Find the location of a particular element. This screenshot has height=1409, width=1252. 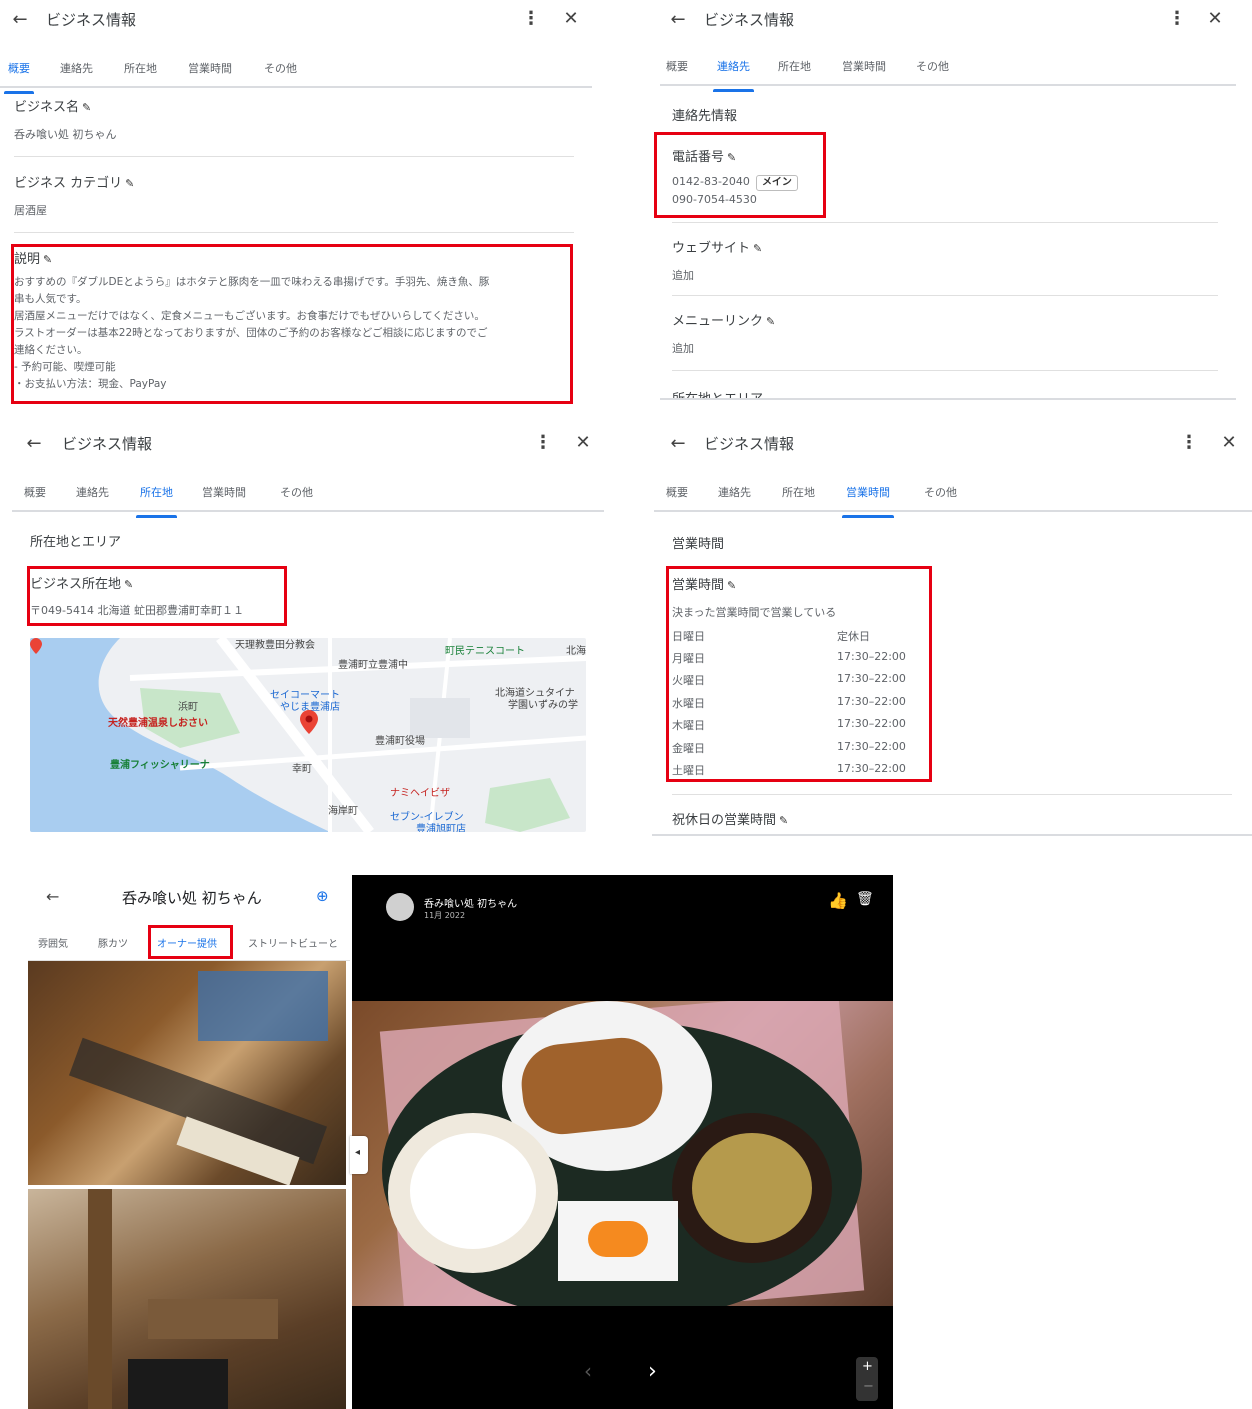

business-name-value: 呑み喰い処 初ちゃん is located at coordinates (65, 134).